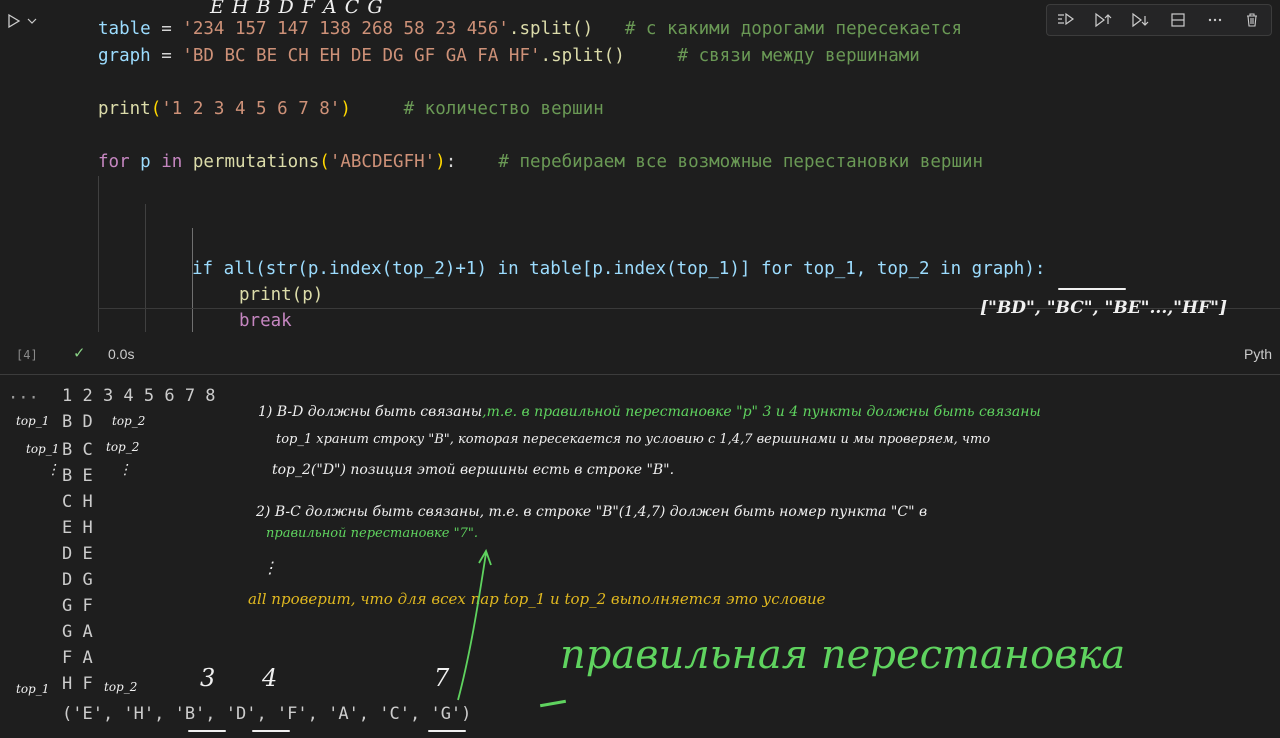  Describe the element at coordinates (447, 731) in the screenshot. I see `underline-c` at that location.